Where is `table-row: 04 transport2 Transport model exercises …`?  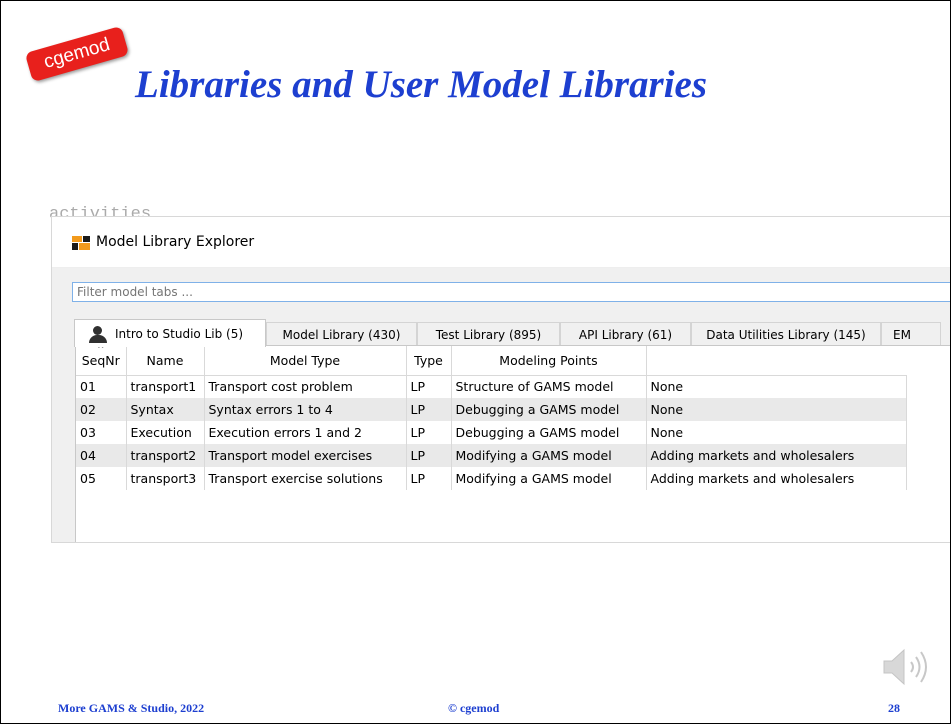 table-row: 04 transport2 Transport model exercises … is located at coordinates (491, 455).